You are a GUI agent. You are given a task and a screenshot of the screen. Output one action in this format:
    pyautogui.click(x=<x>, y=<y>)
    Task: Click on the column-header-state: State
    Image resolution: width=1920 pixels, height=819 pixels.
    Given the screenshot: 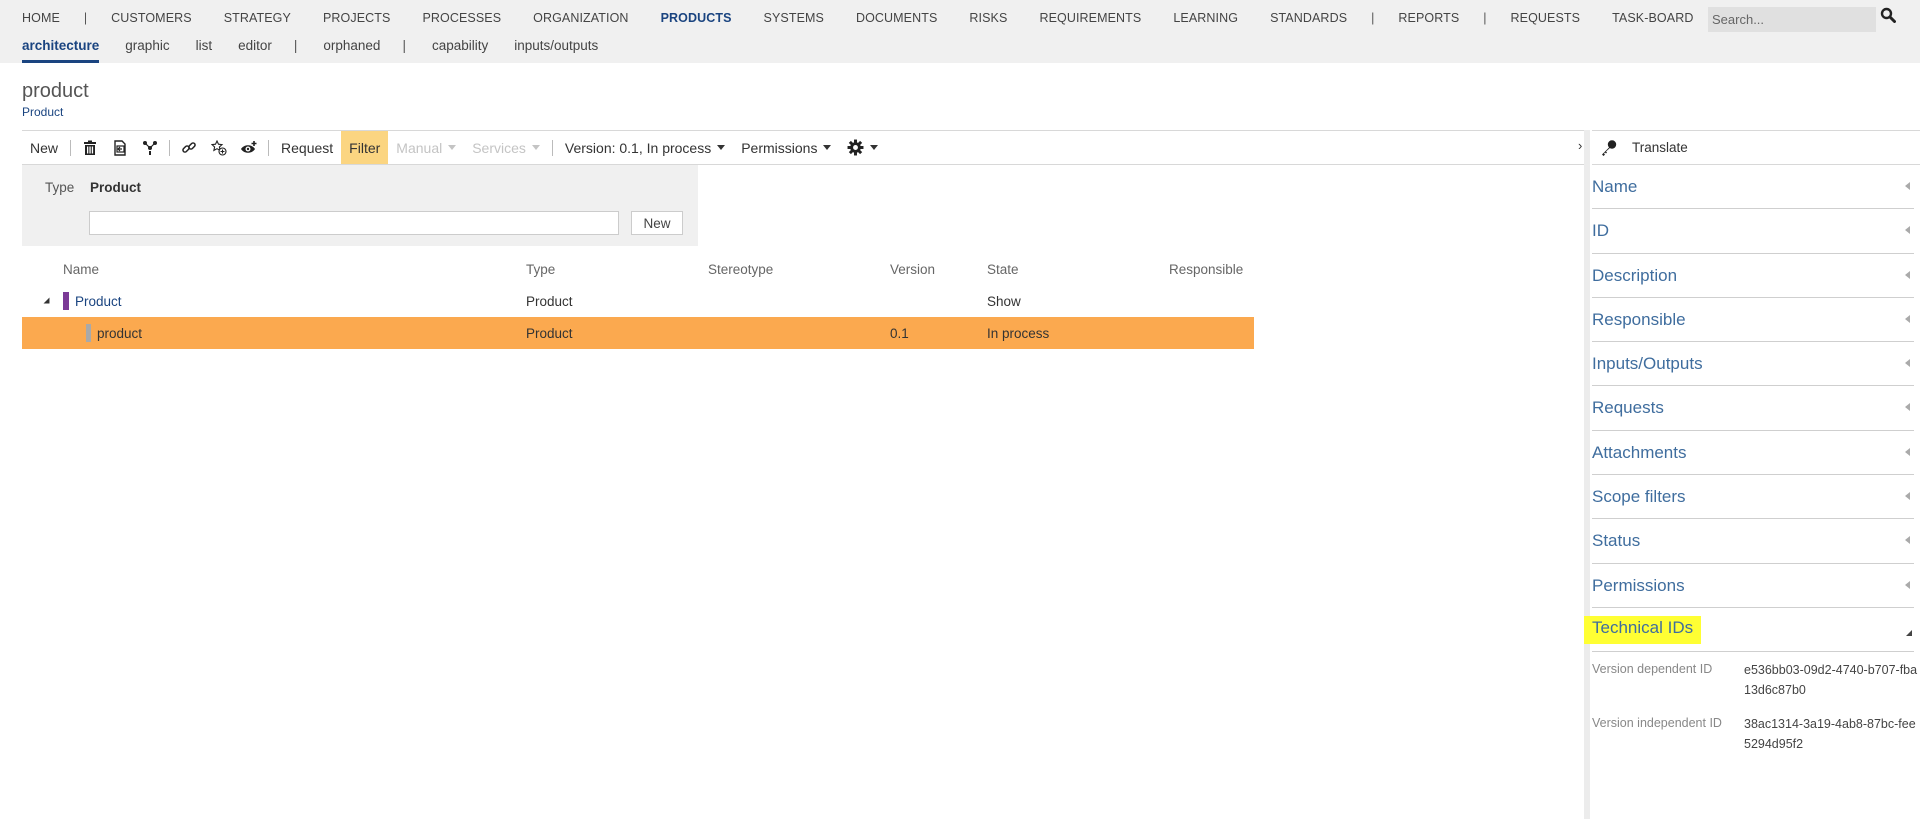 What is the action you would take?
    pyautogui.click(x=1003, y=269)
    